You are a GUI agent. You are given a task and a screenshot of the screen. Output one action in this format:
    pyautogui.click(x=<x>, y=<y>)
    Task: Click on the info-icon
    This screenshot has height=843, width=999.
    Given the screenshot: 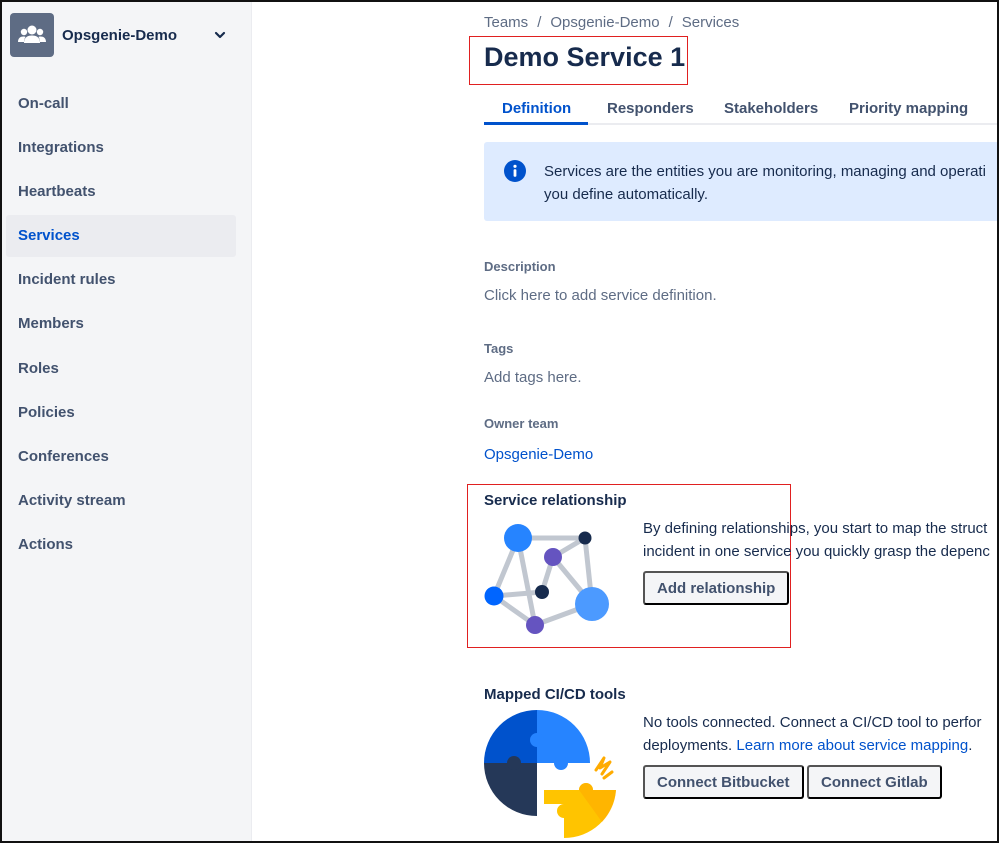 What is the action you would take?
    pyautogui.click(x=515, y=173)
    